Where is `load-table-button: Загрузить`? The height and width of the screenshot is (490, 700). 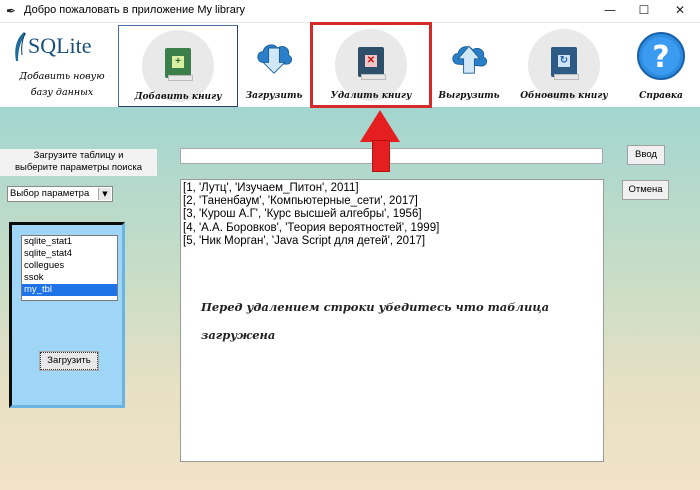 load-table-button: Загрузить is located at coordinates (69, 361).